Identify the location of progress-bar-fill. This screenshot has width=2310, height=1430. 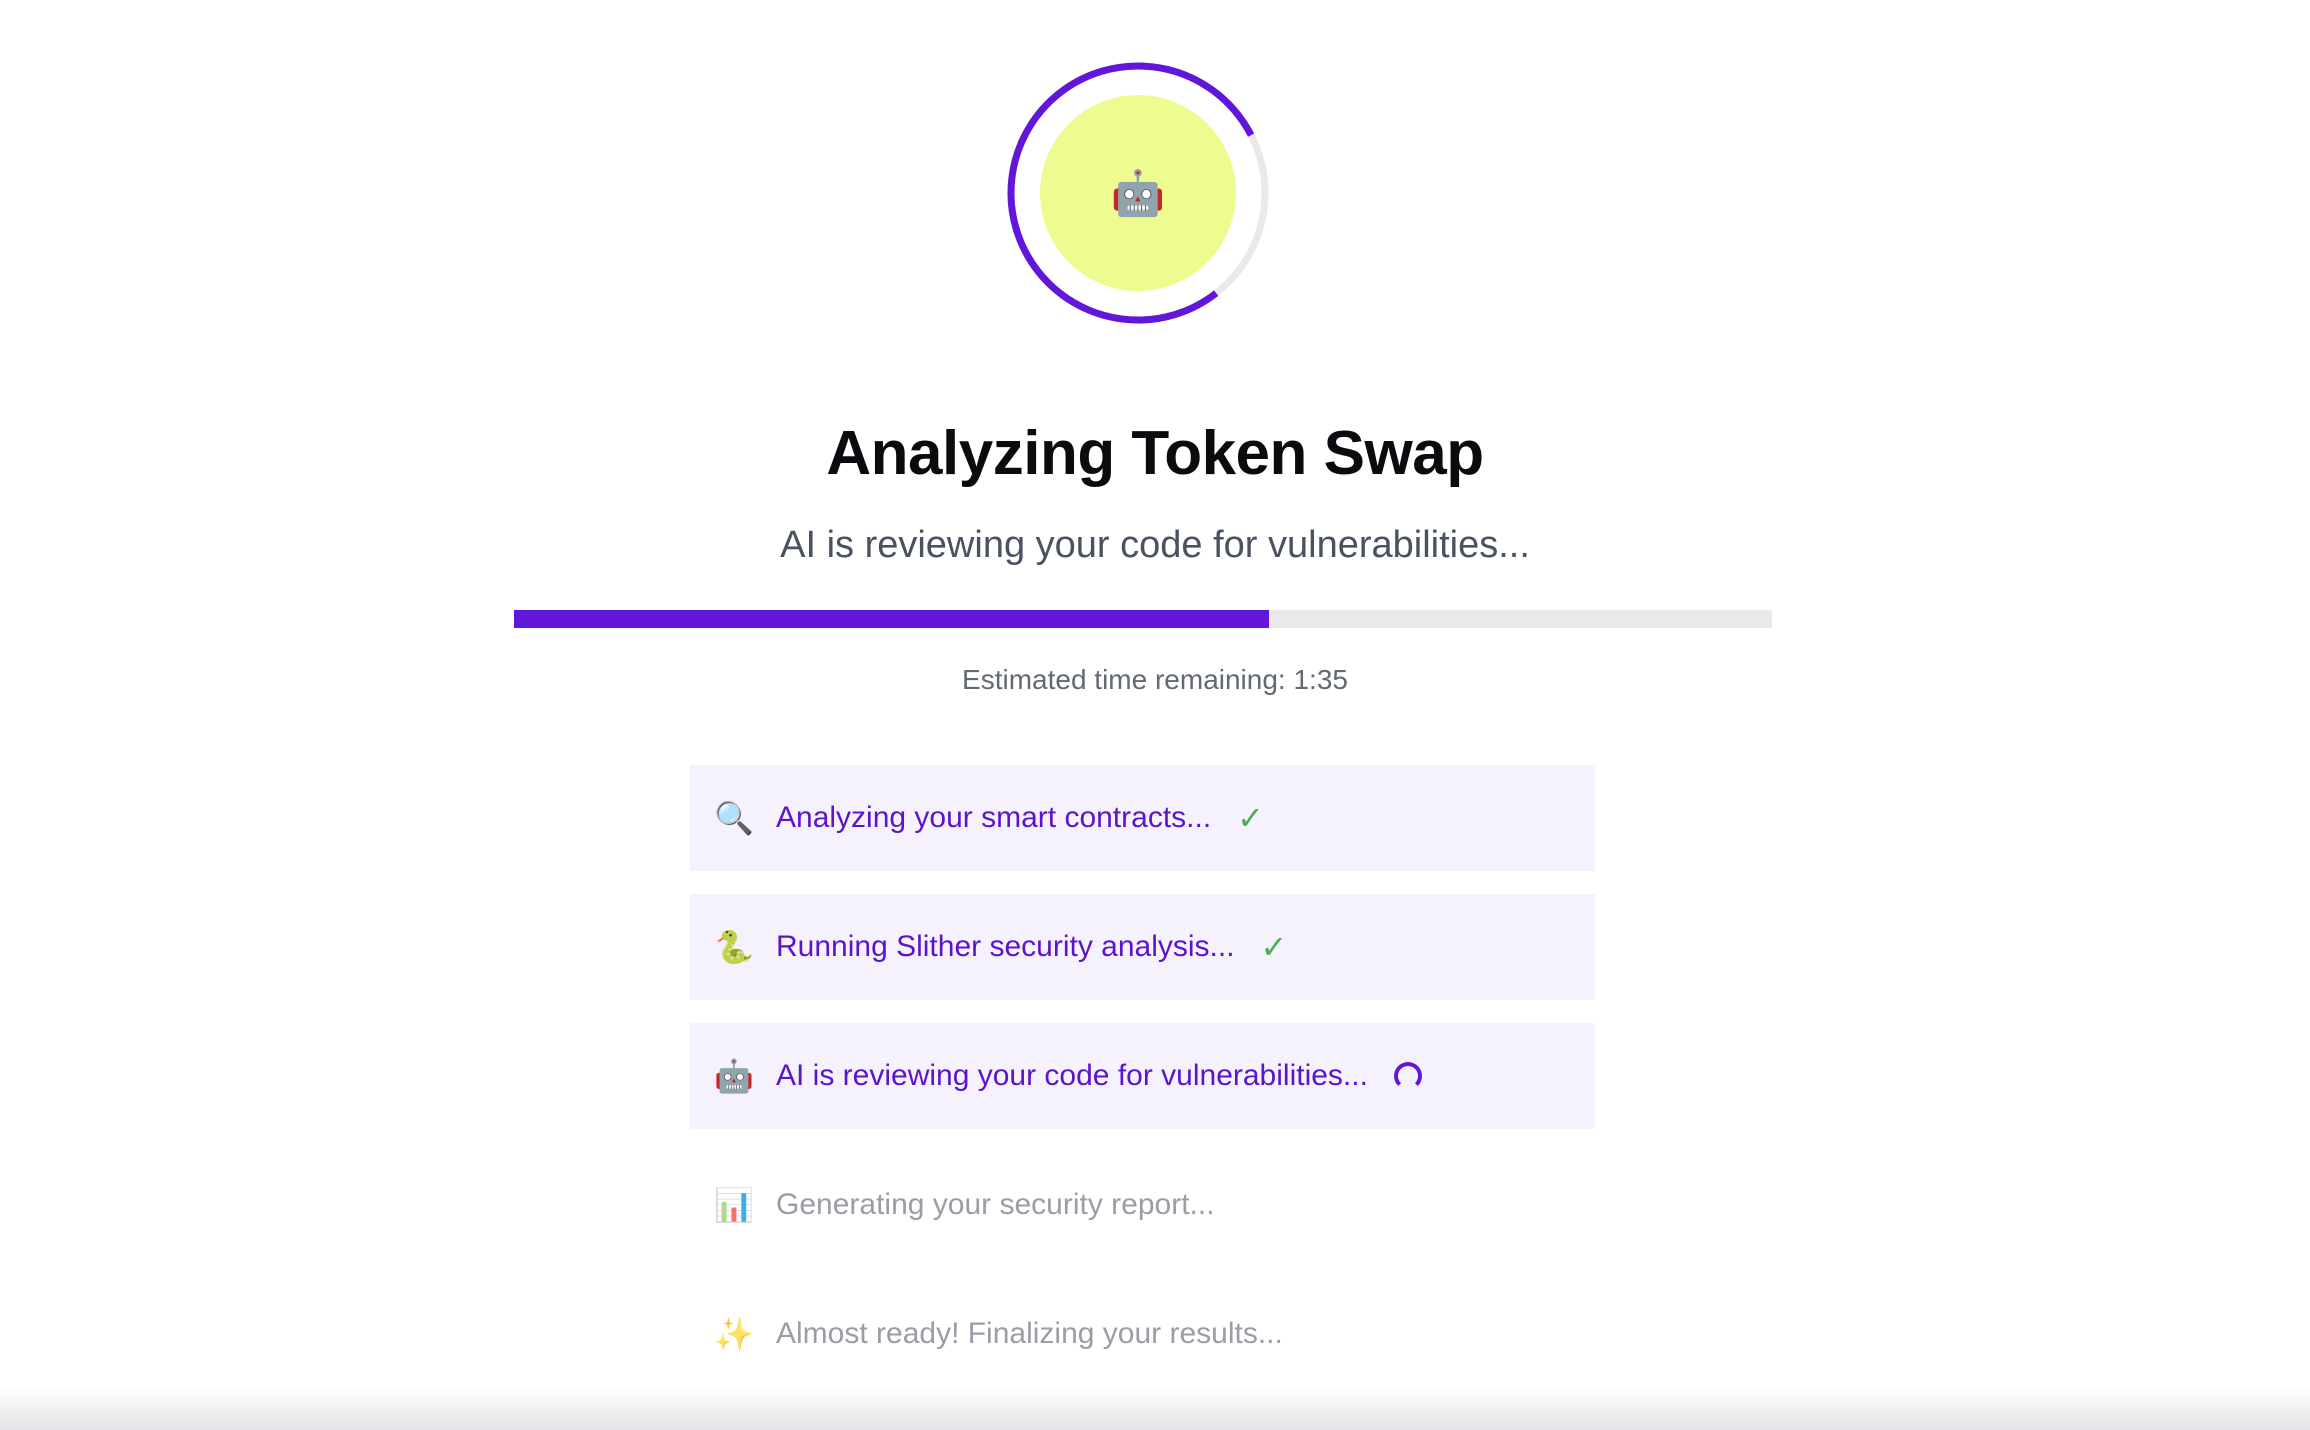
(891, 619).